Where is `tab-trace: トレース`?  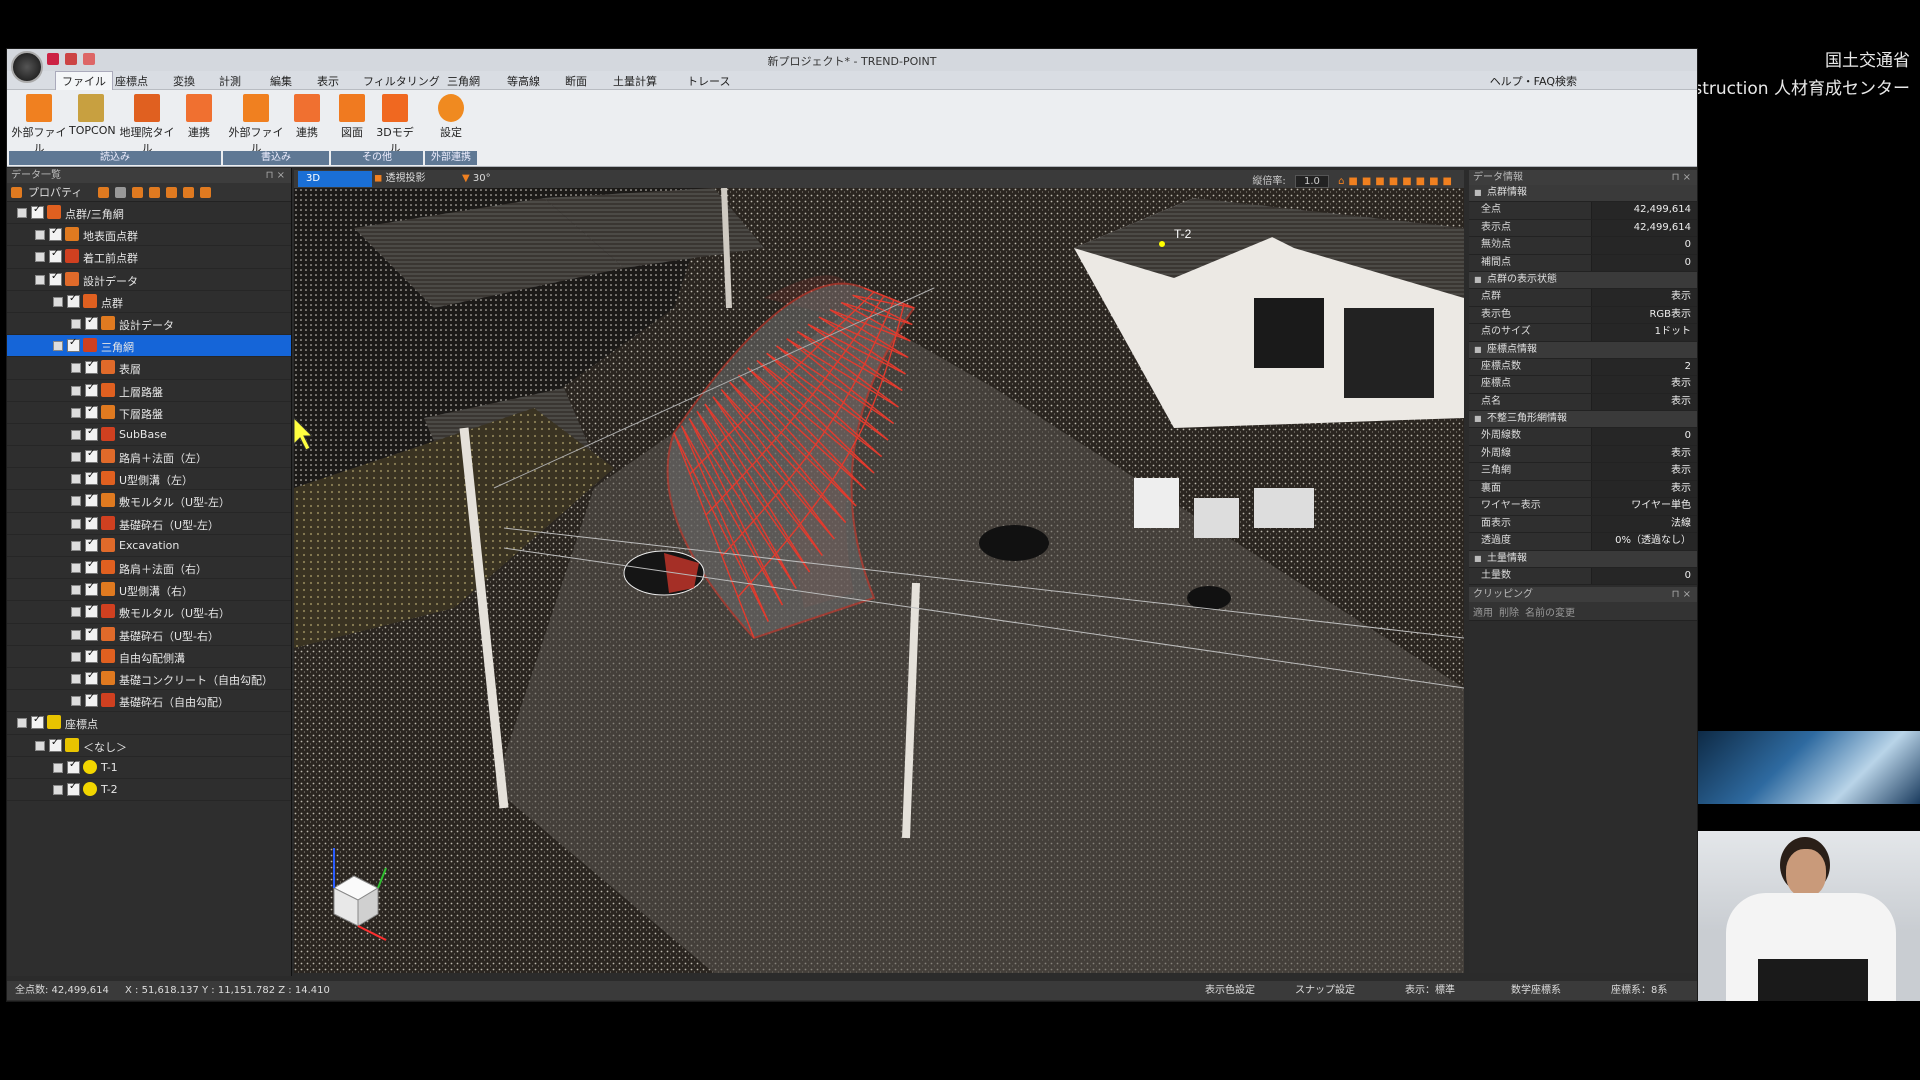 tab-trace: トレース is located at coordinates (708, 81).